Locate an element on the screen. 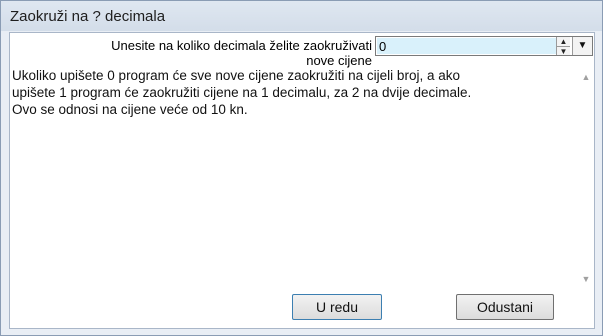 This screenshot has width=603, height=336. info-scrollbar: ▲ ▼ is located at coordinates (586, 177).